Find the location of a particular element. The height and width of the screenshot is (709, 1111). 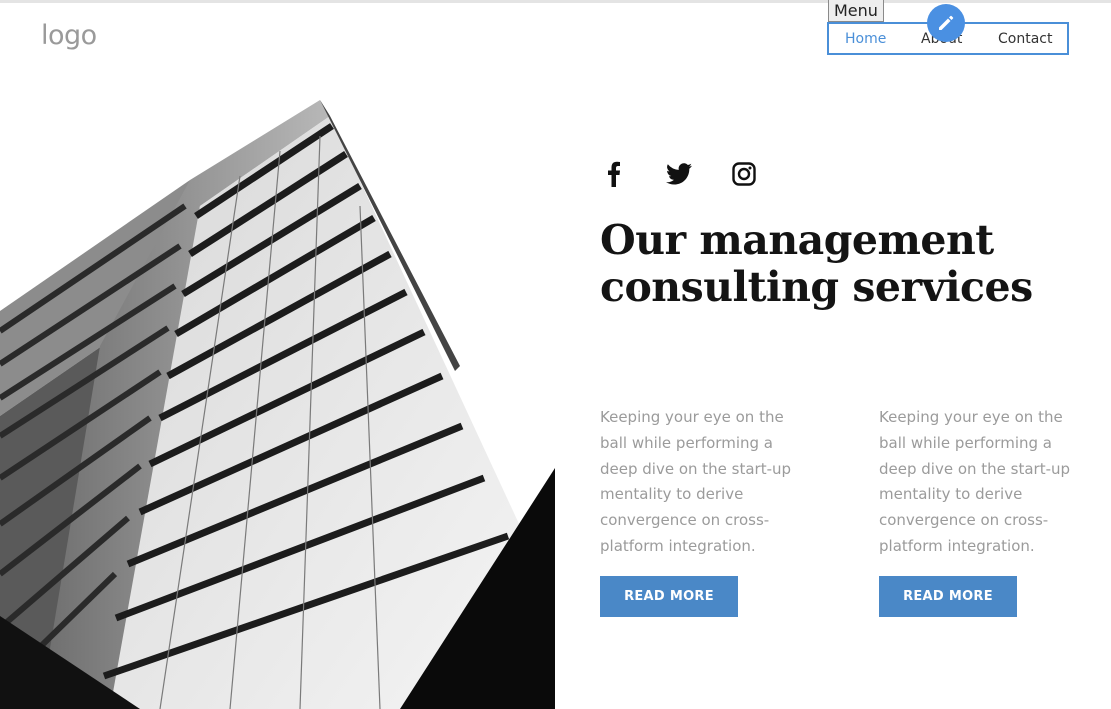

pencil-icon is located at coordinates (946, 22).